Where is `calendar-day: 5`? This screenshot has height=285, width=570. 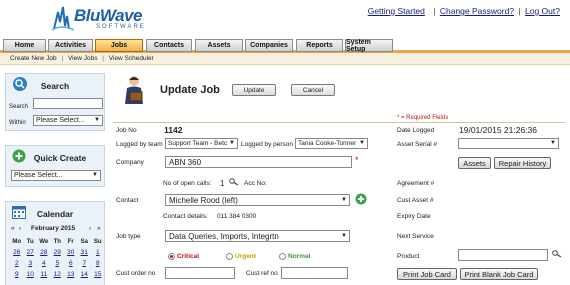 calendar-day: 5 is located at coordinates (58, 263).